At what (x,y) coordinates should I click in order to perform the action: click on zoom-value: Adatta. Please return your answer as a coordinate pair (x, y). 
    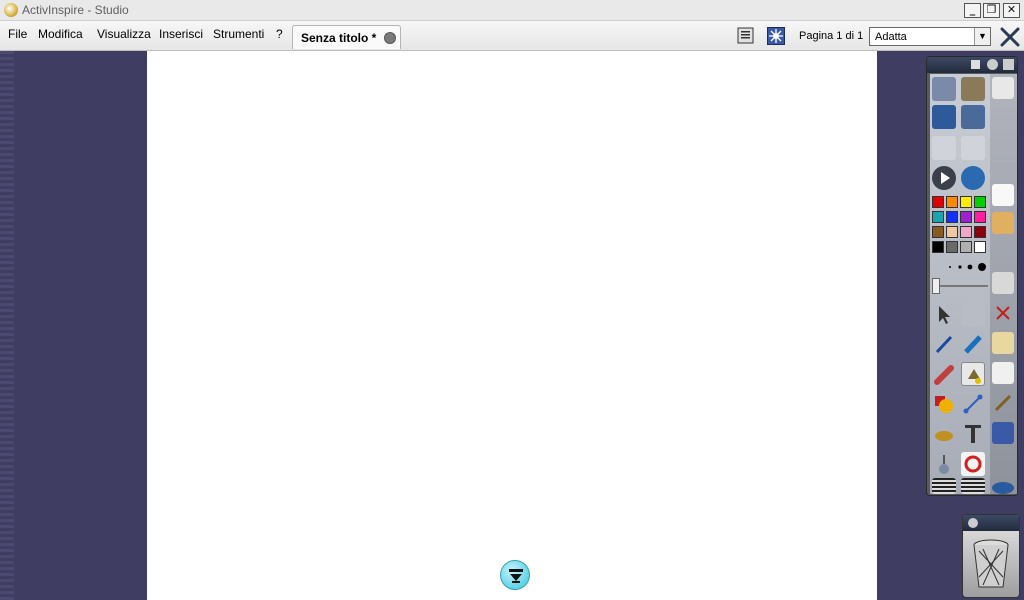
    Looking at the image, I should click on (891, 37).